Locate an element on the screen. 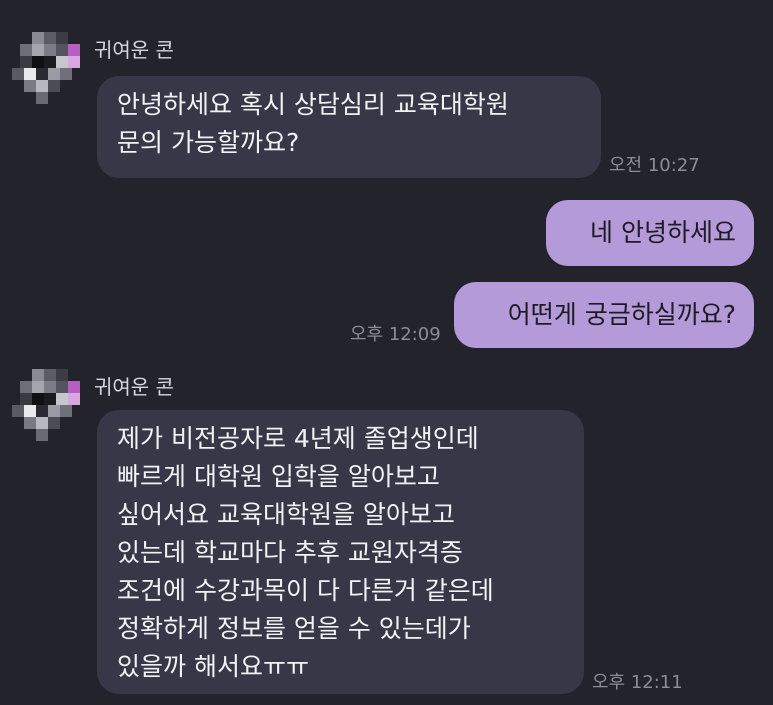 The width and height of the screenshot is (773, 705). message-text: 어떤게 궁금하실까요? is located at coordinates (621, 314).